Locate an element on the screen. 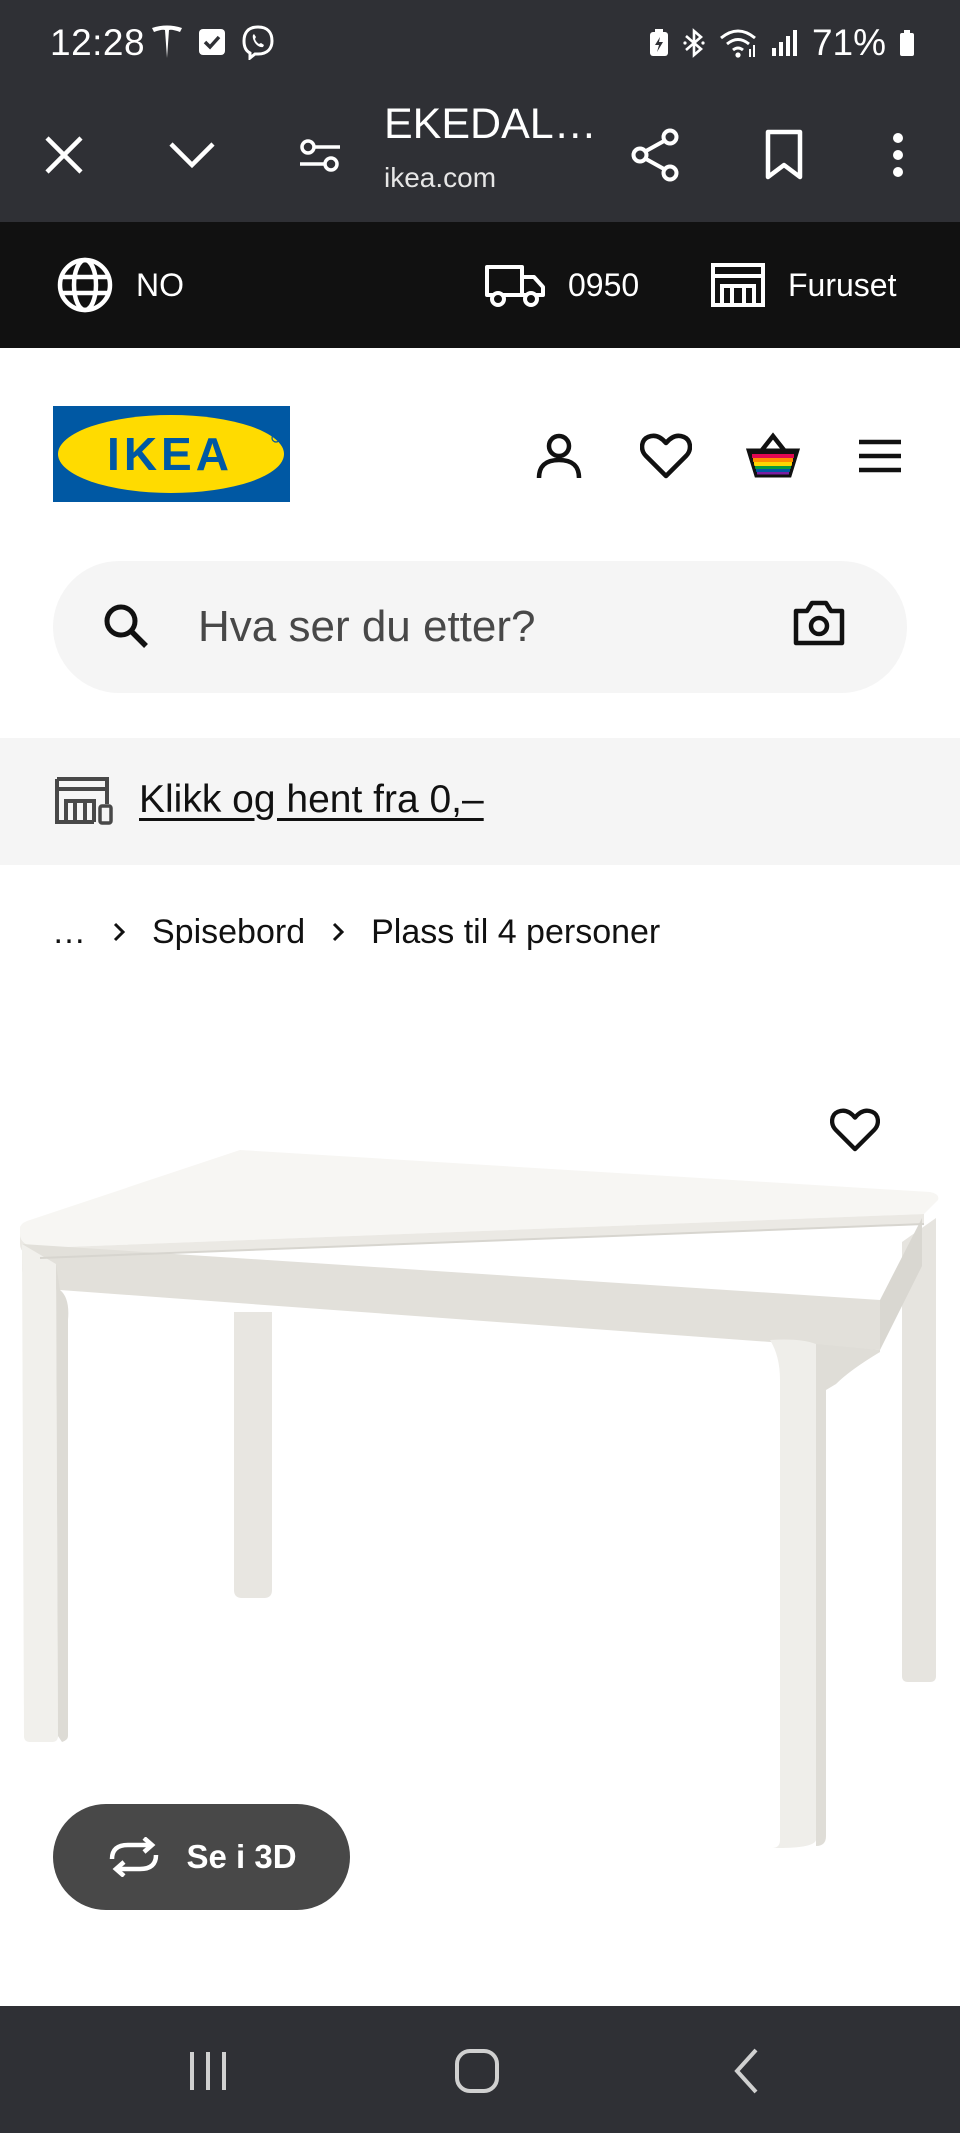 Image resolution: width=960 pixels, height=2133 pixels. basket-icon is located at coordinates (773, 456).